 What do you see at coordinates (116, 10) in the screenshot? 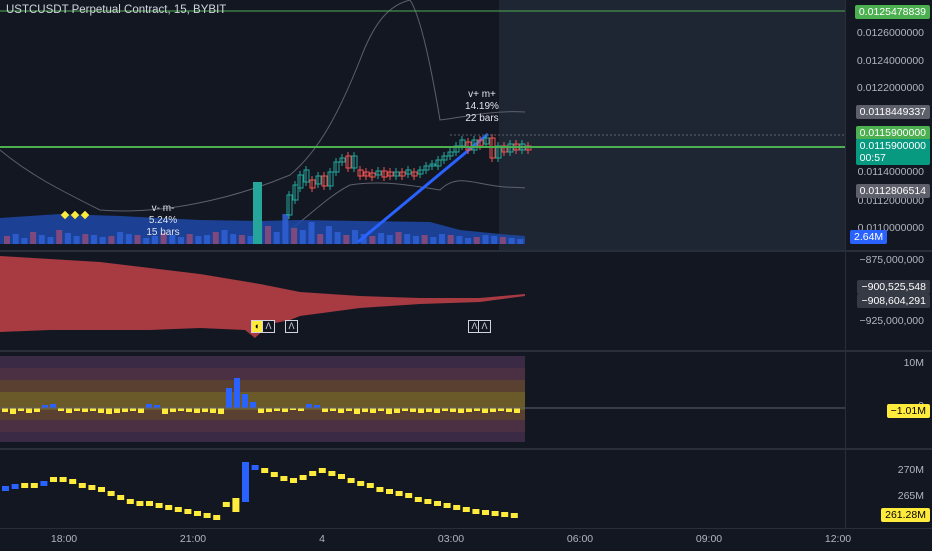
I see `chart-title: USTCUSDT Perpetual Contract, 15, BYBIT` at bounding box center [116, 10].